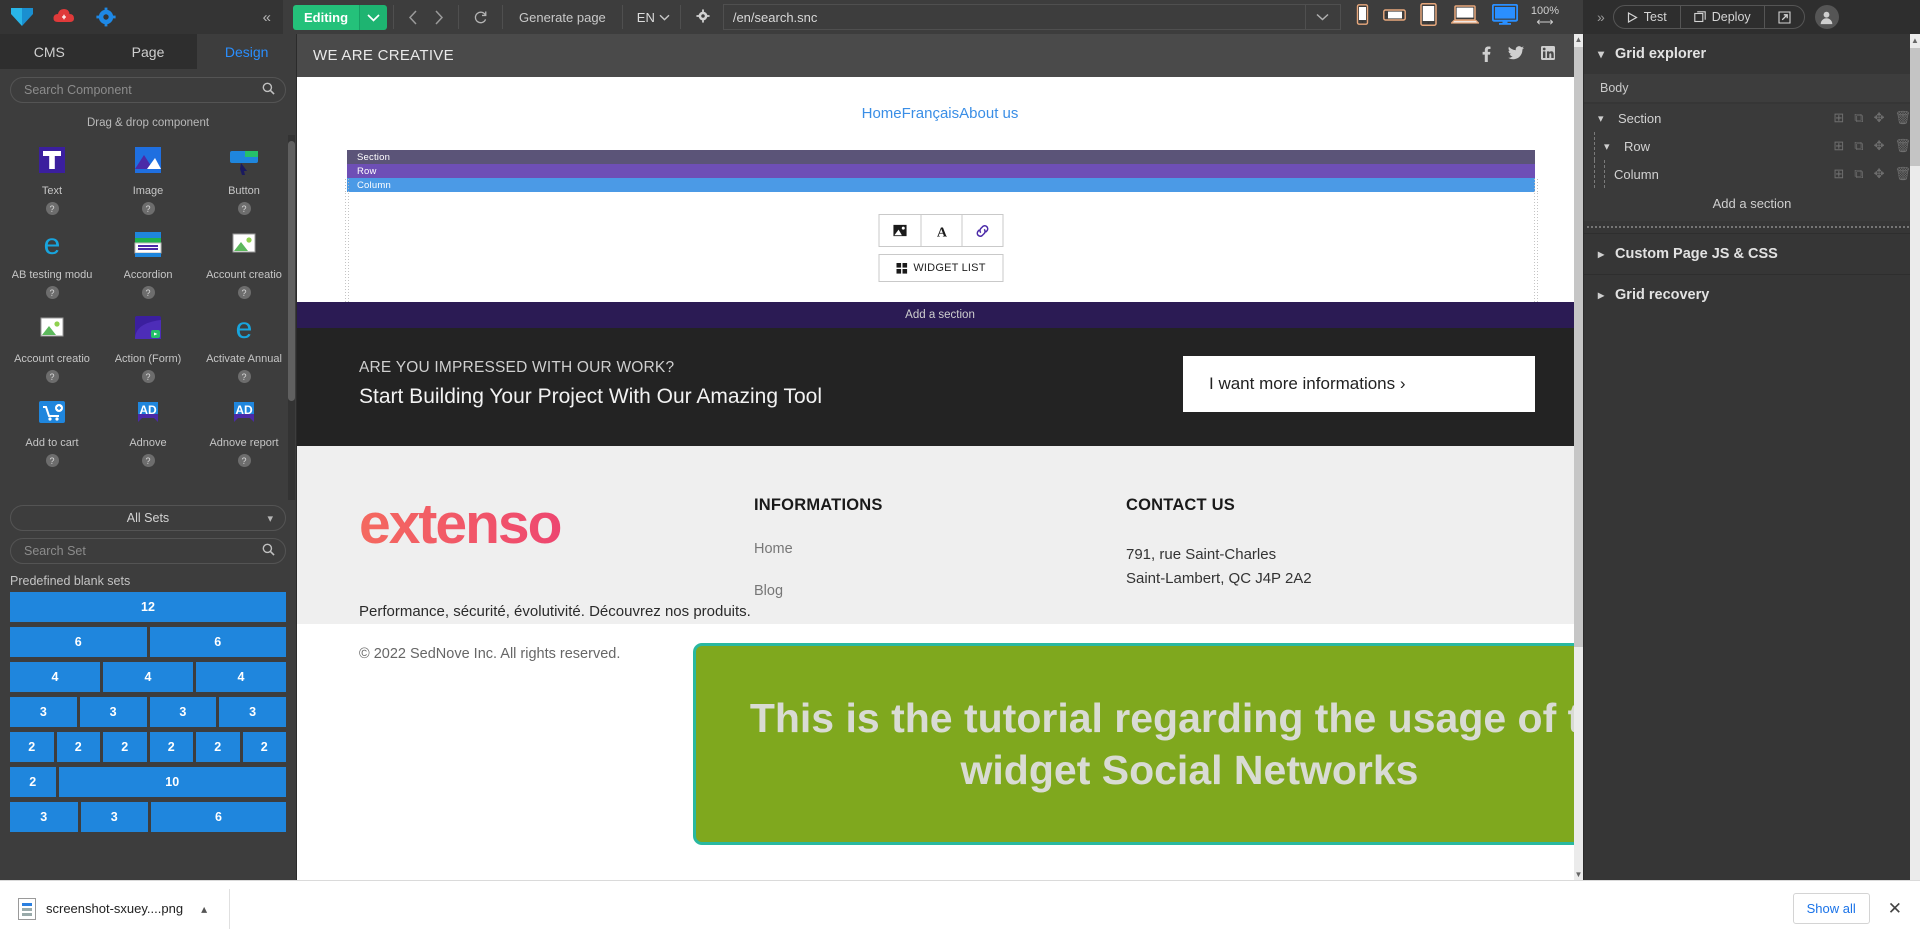 The height and width of the screenshot is (936, 1920). What do you see at coordinates (941, 230) in the screenshot?
I see `insert-text-icon: A` at bounding box center [941, 230].